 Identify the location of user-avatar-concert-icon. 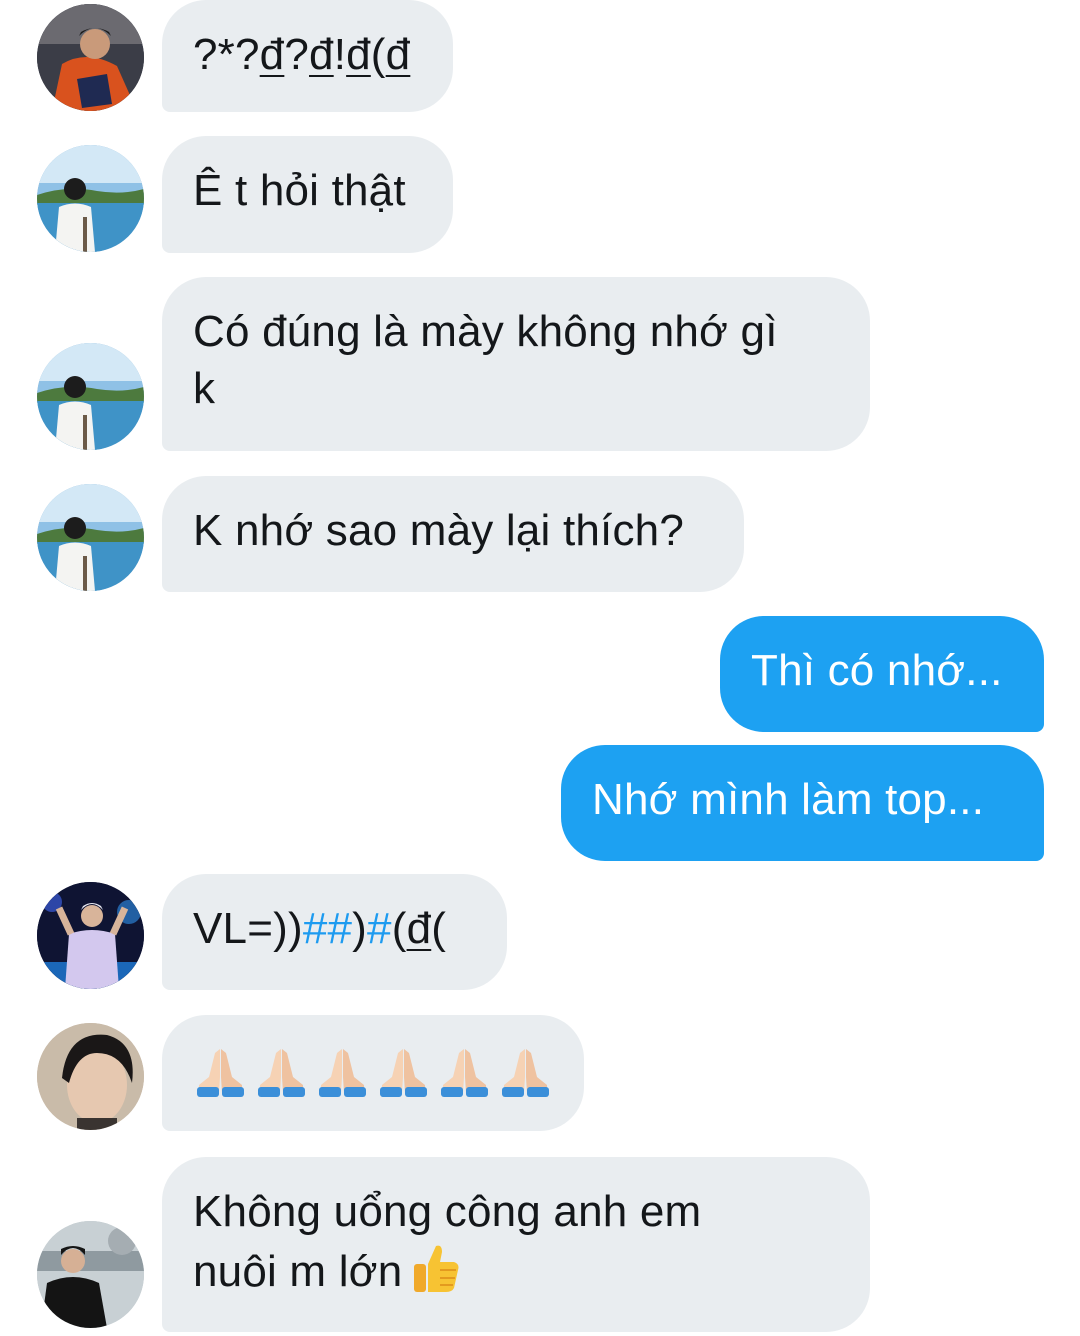
(90, 935).